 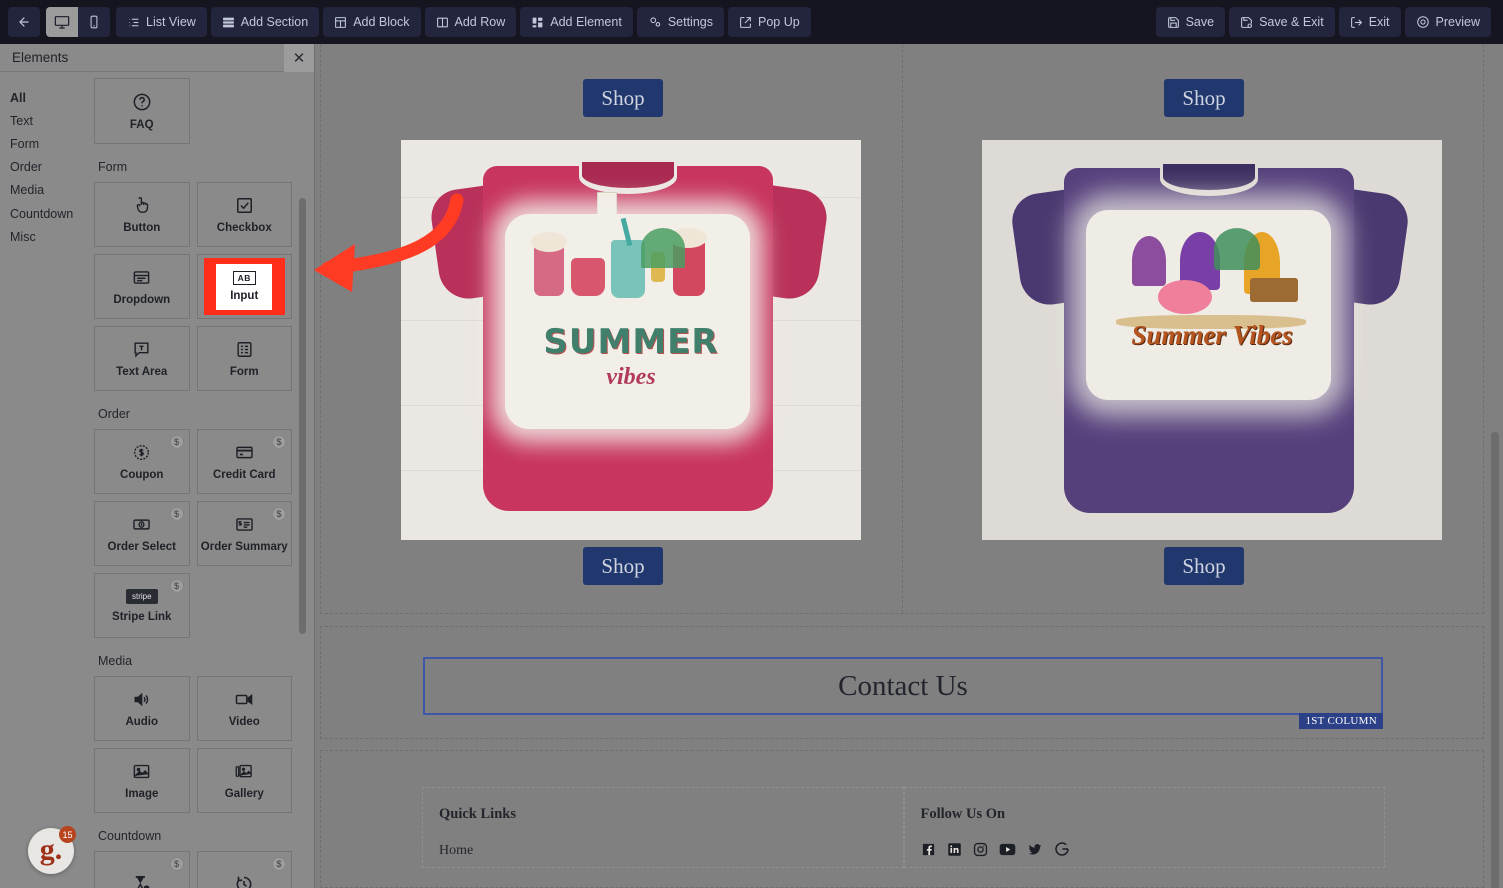 I want to click on element-card-input: AB Input, so click(x=244, y=286).